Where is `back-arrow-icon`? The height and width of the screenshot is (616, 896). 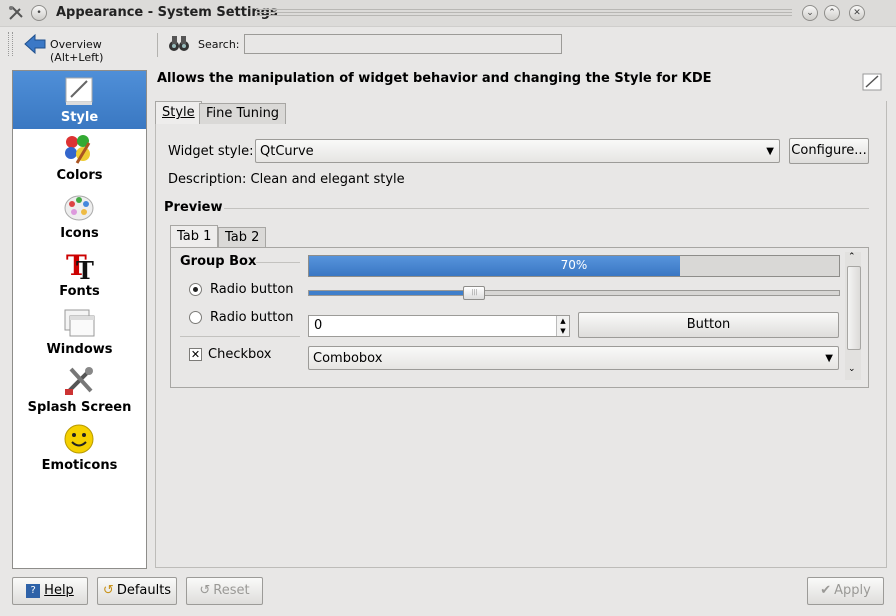 back-arrow-icon is located at coordinates (35, 45).